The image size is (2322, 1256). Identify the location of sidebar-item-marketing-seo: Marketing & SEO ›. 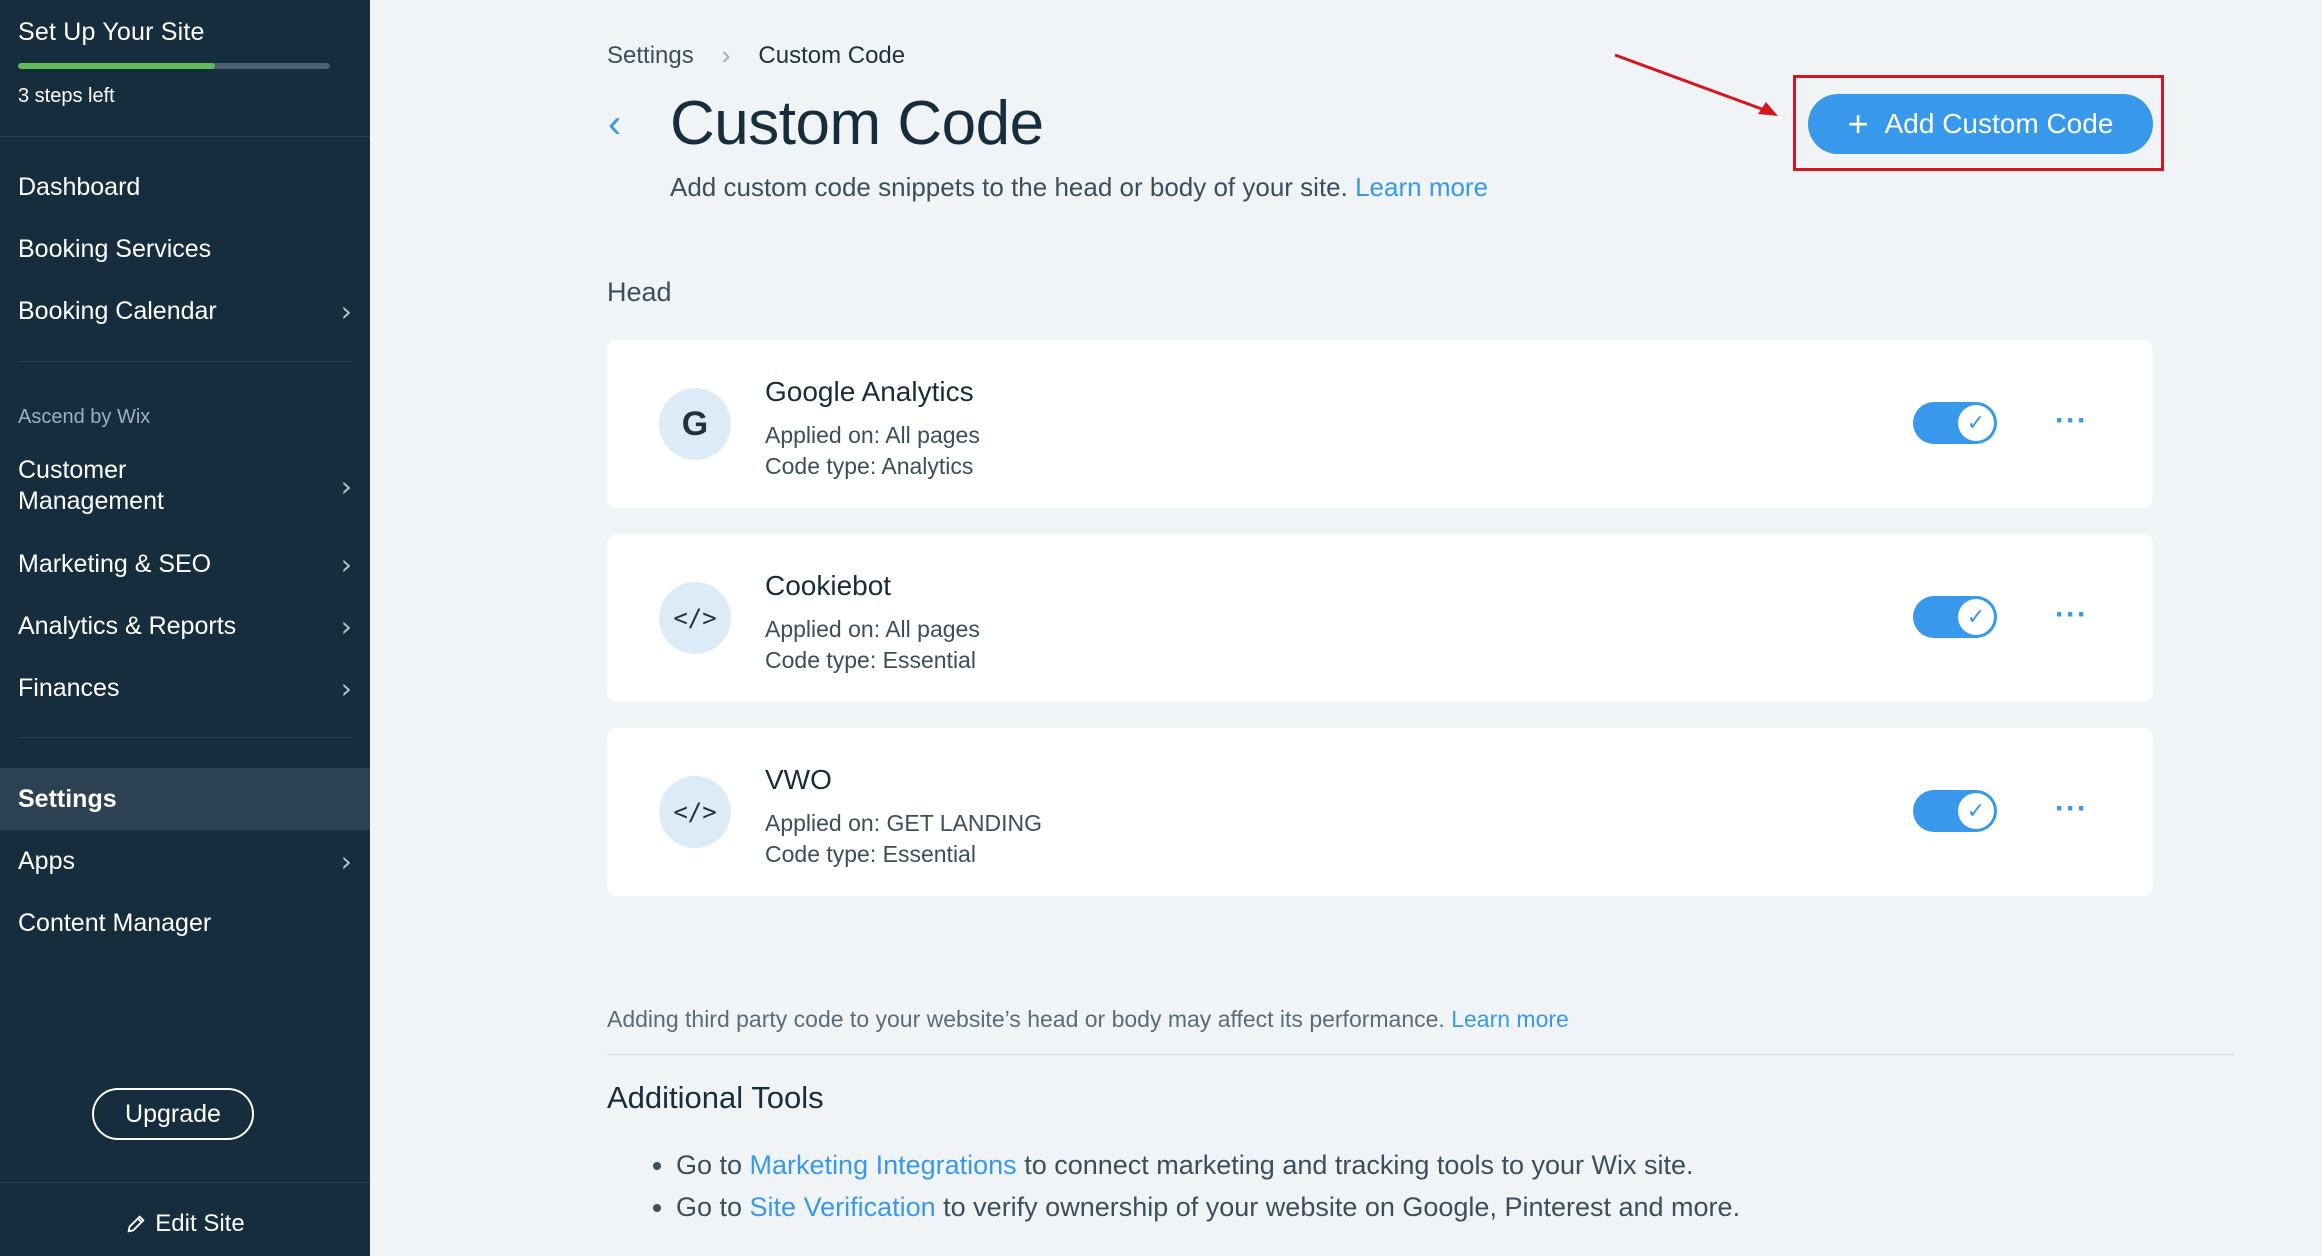
(185, 564).